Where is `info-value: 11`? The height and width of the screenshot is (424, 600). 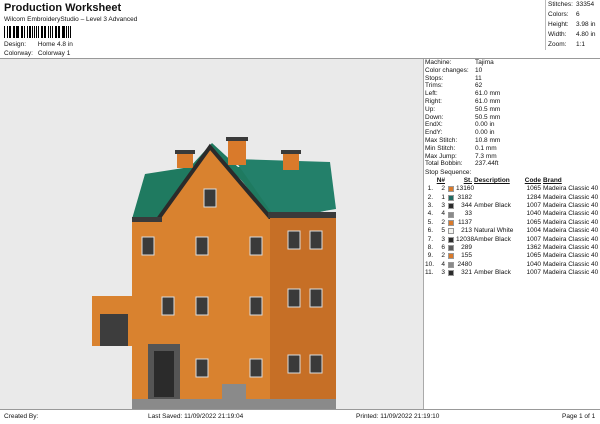 info-value: 11 is located at coordinates (478, 78).